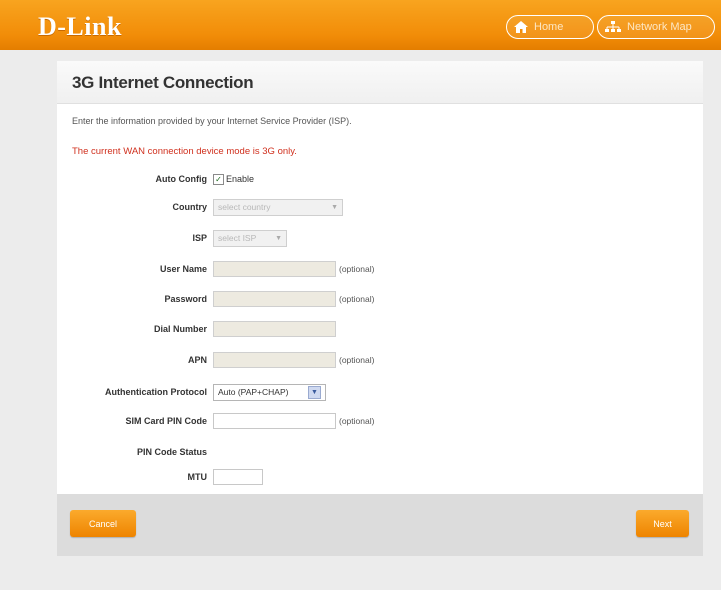 The height and width of the screenshot is (590, 721). I want to click on row-apn: APN (optional), so click(380, 360).